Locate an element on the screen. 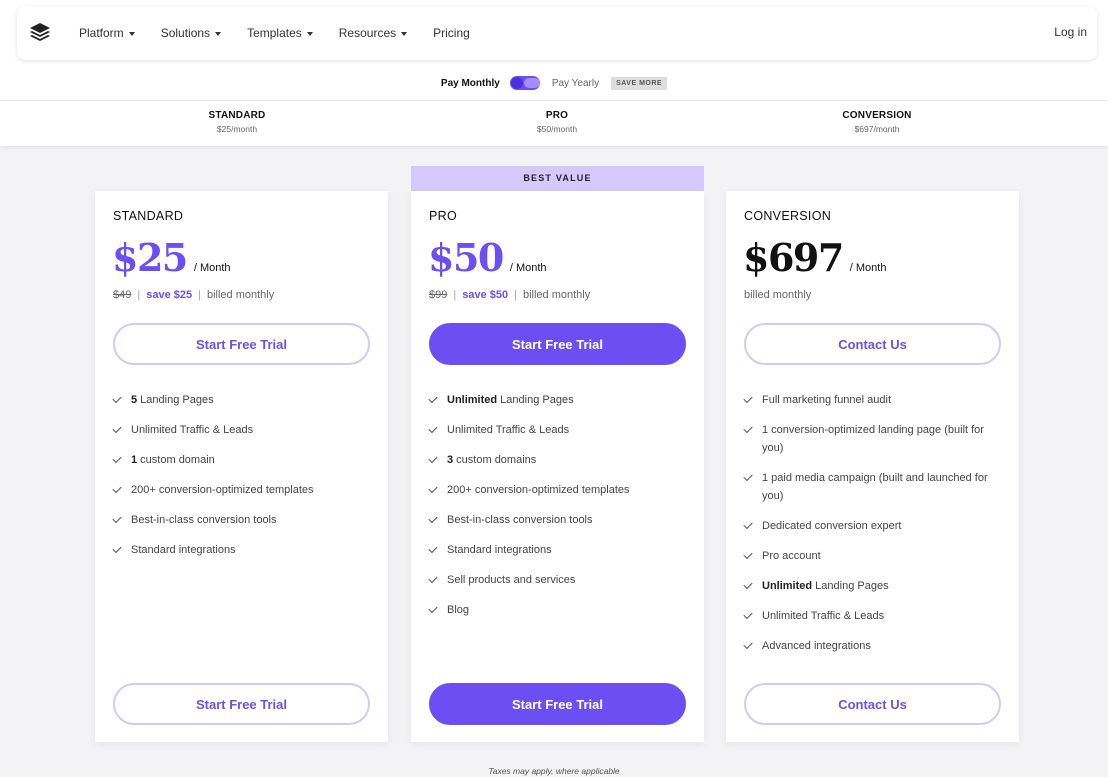 Image resolution: width=1108 pixels, height=777 pixels. nav-resources: Resources is located at coordinates (373, 33).